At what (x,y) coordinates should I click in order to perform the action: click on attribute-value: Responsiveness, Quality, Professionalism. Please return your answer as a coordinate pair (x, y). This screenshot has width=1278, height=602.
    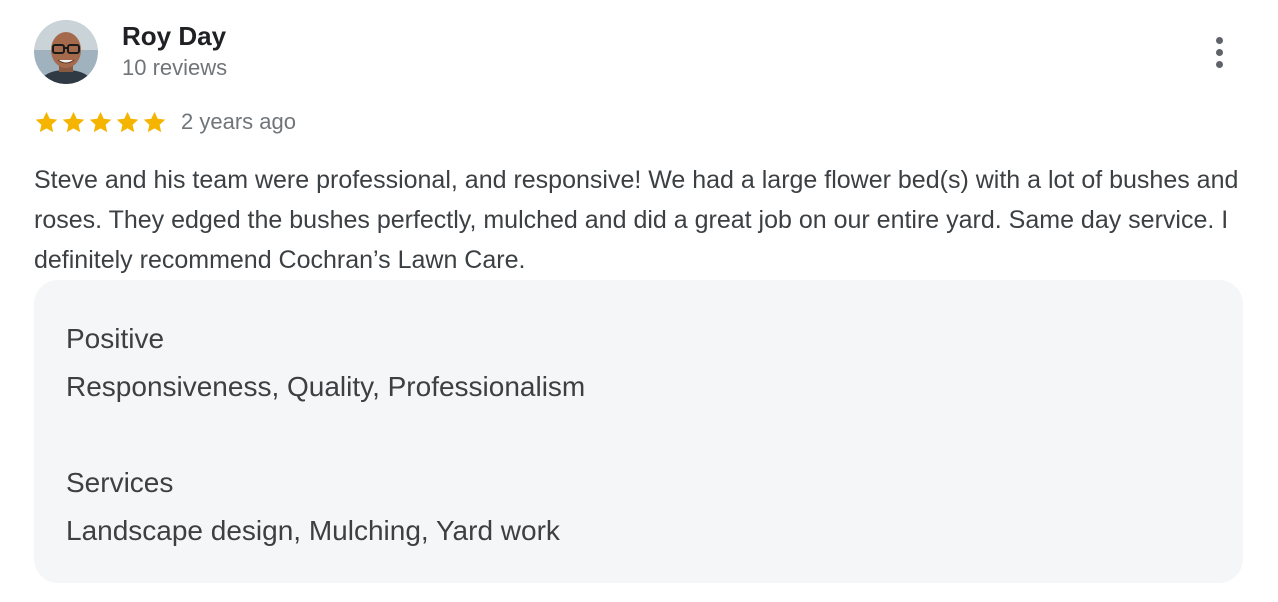
    Looking at the image, I should click on (326, 386).